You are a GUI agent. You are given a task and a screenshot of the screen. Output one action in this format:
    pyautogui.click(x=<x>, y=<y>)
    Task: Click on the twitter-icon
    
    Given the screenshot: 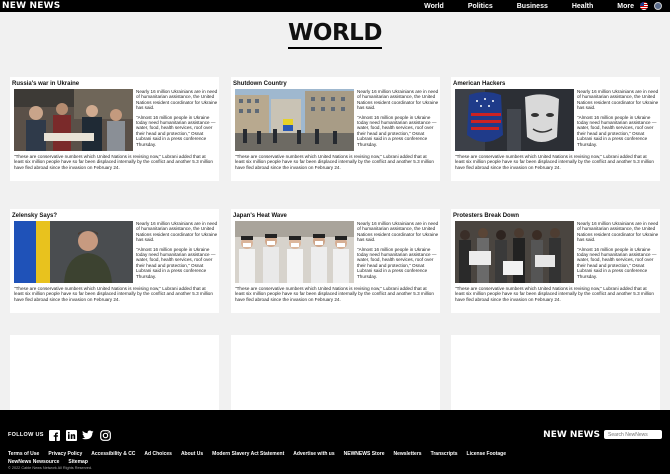 What is the action you would take?
    pyautogui.click(x=88, y=435)
    